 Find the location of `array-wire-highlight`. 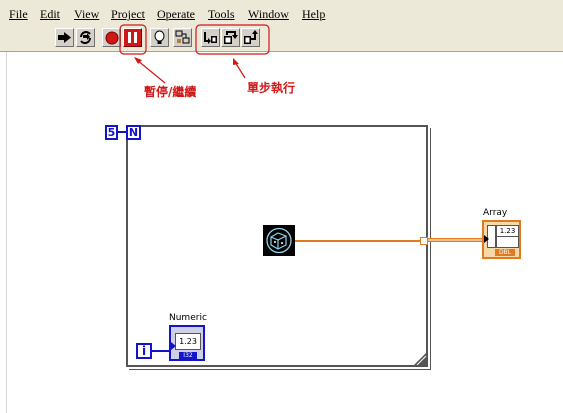

array-wire-highlight is located at coordinates (455, 240).